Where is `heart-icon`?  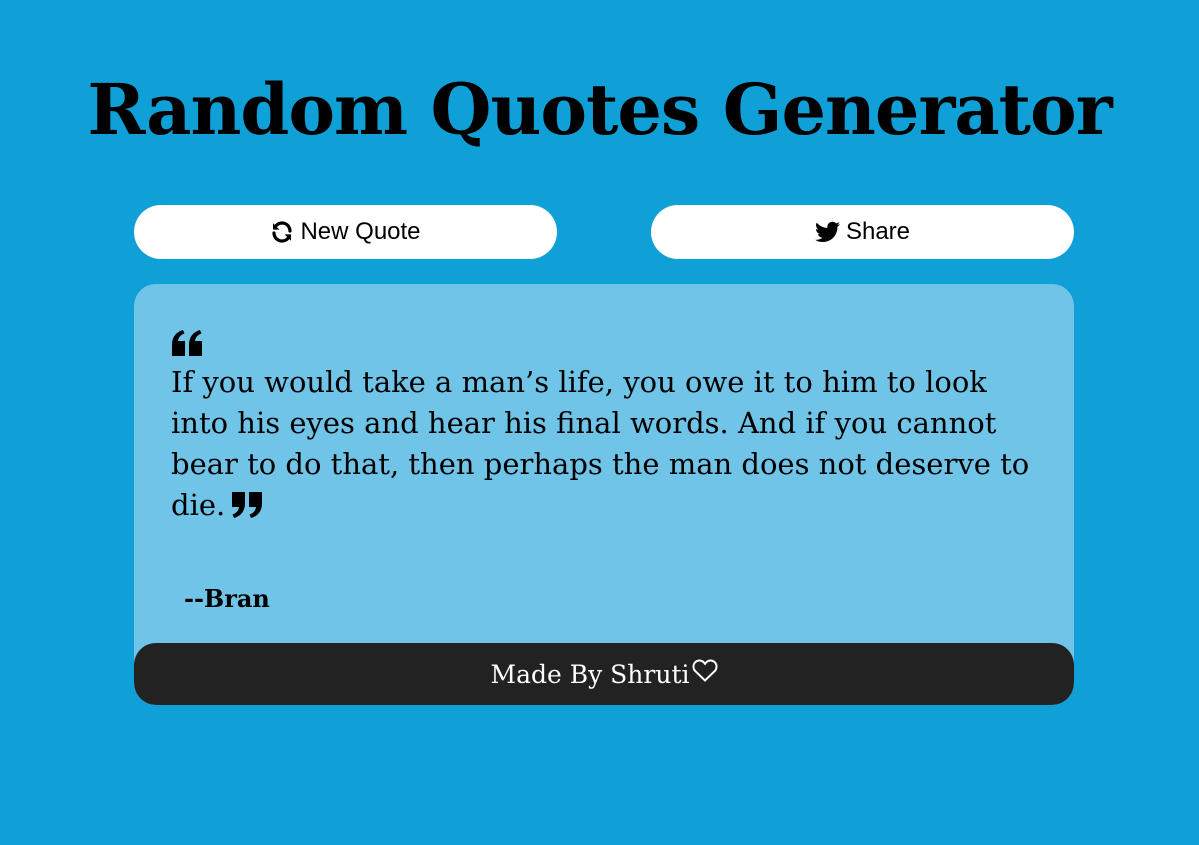 heart-icon is located at coordinates (704, 674).